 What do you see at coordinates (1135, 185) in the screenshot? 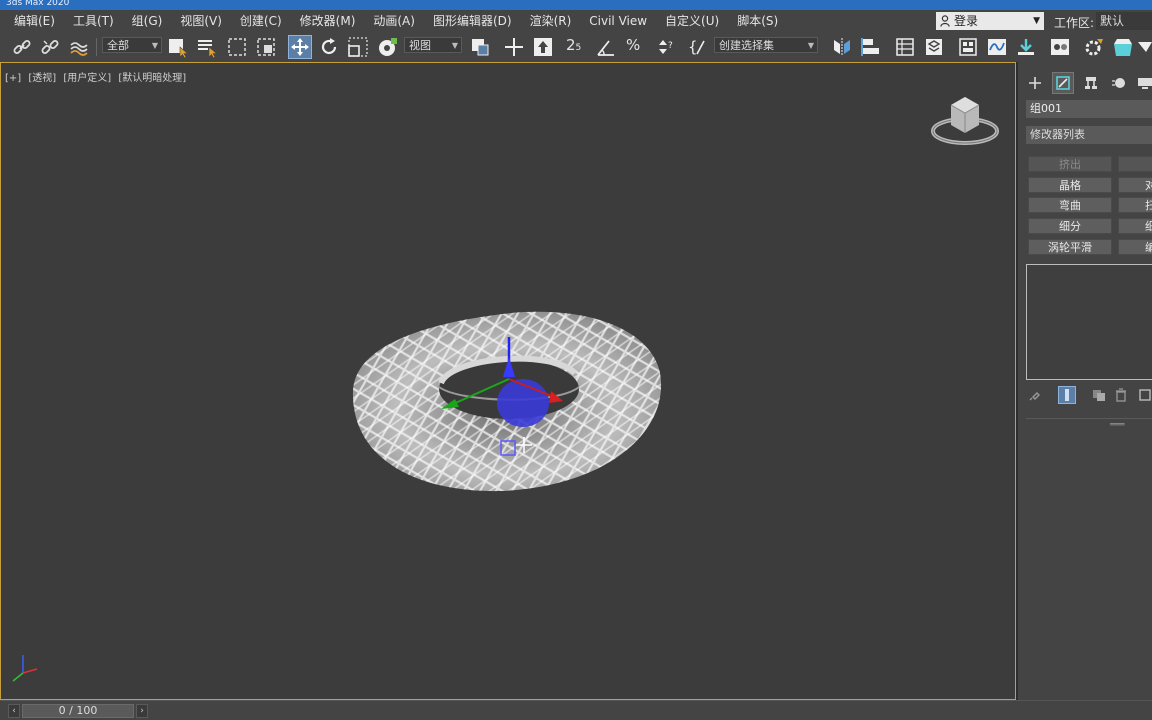
I see `modifier-button-right-1: 对` at bounding box center [1135, 185].